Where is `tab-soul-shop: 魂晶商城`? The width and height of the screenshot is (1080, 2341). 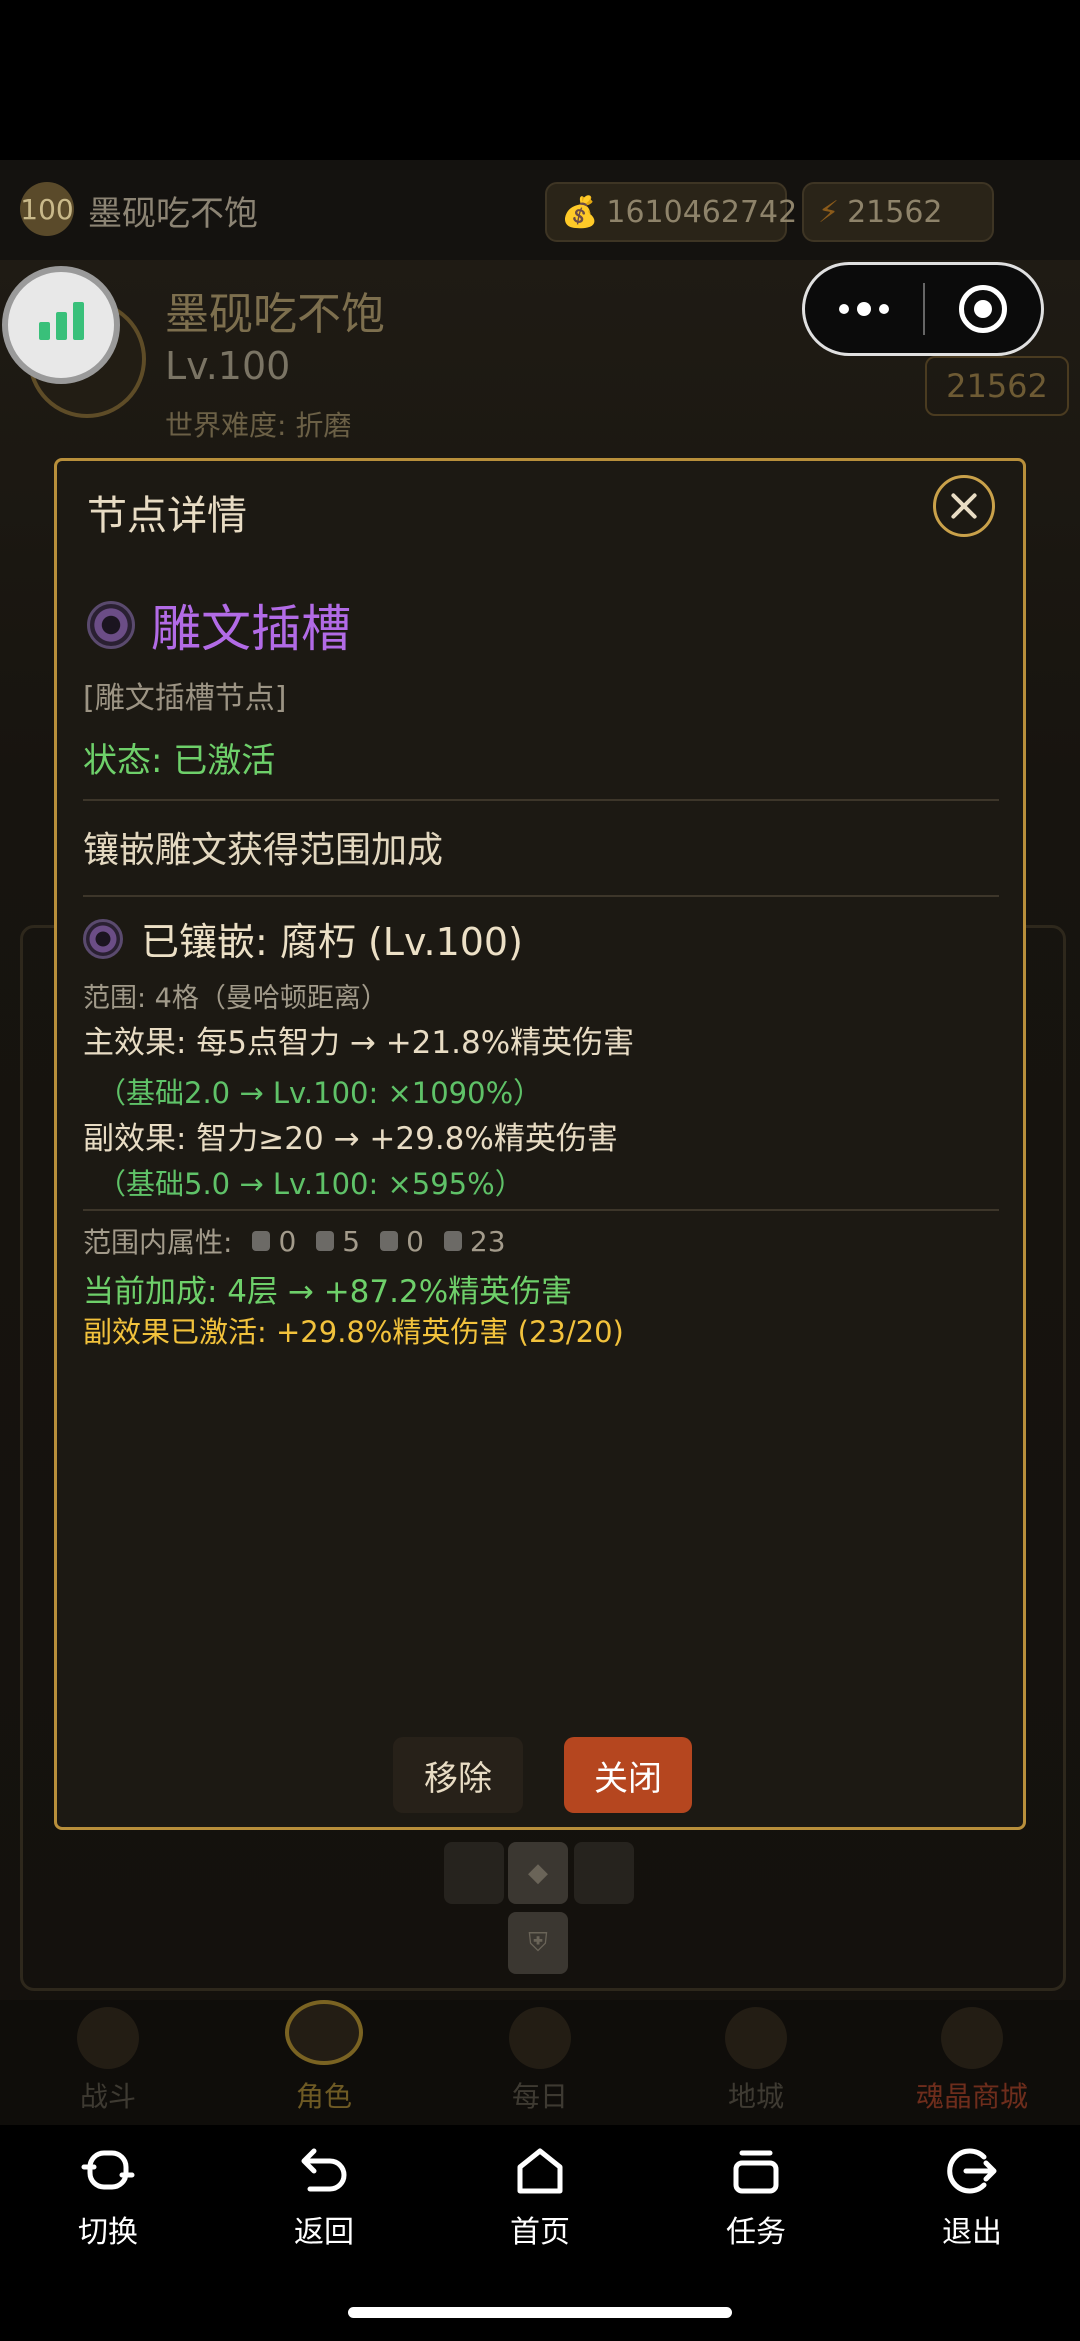
tab-soul-shop: 魂晶商城 is located at coordinates (972, 2062).